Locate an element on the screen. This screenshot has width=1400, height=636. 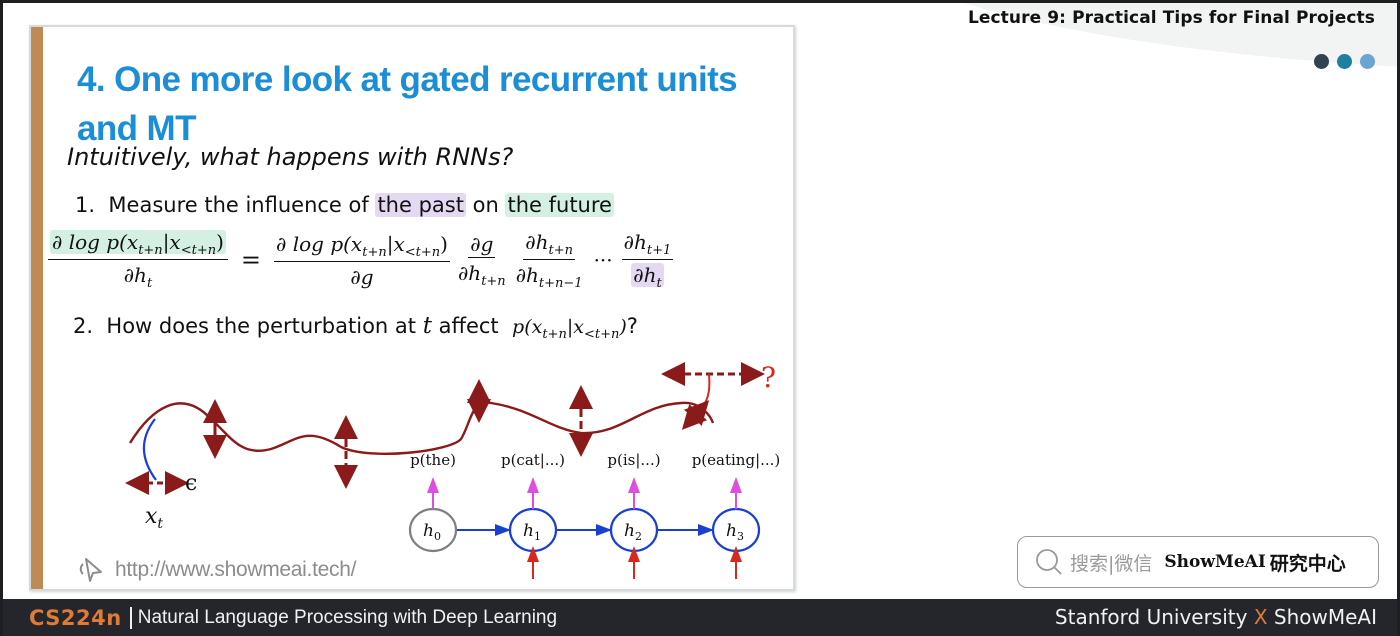
highlight-the-past: the past is located at coordinates (420, 205).